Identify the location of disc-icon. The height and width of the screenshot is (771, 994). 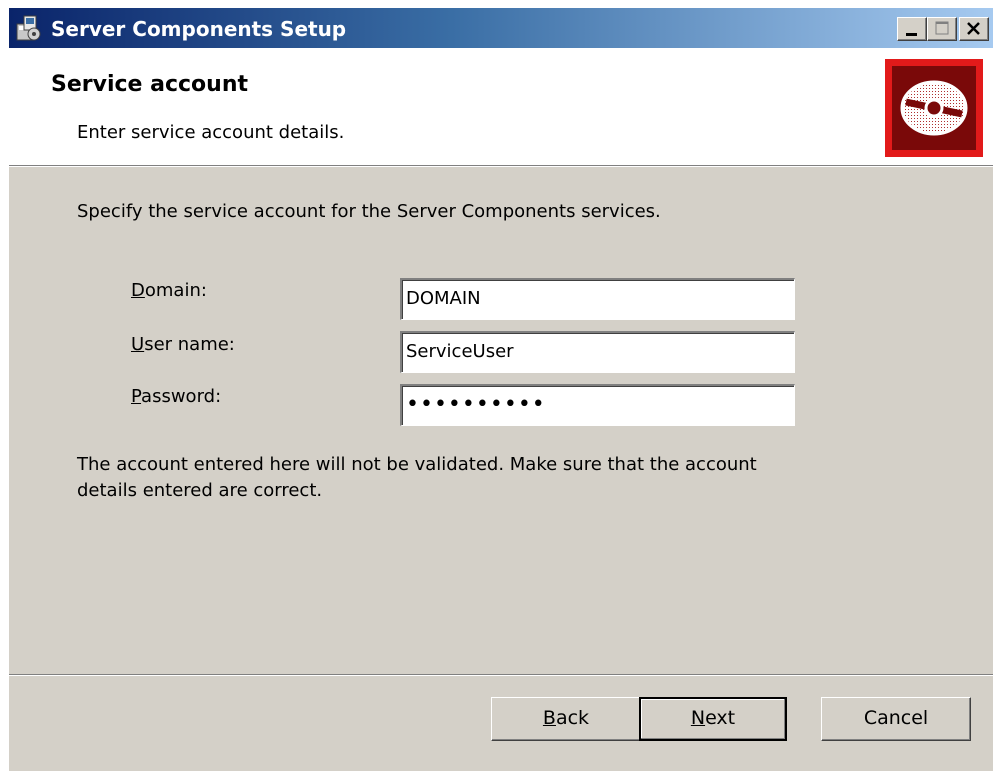
(934, 108).